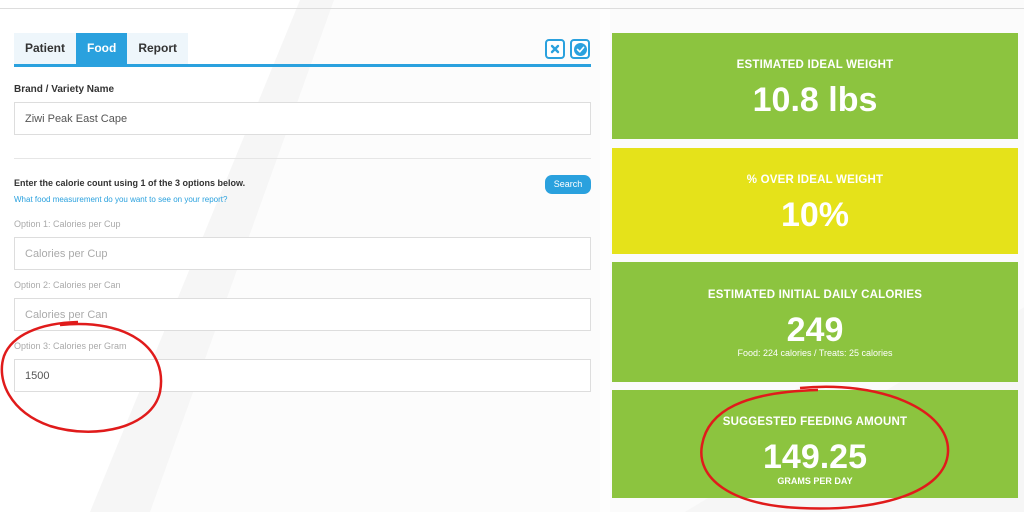  What do you see at coordinates (815, 65) in the screenshot?
I see `ideal-weight-title: ESTIMATED IDEAL WEIGHT` at bounding box center [815, 65].